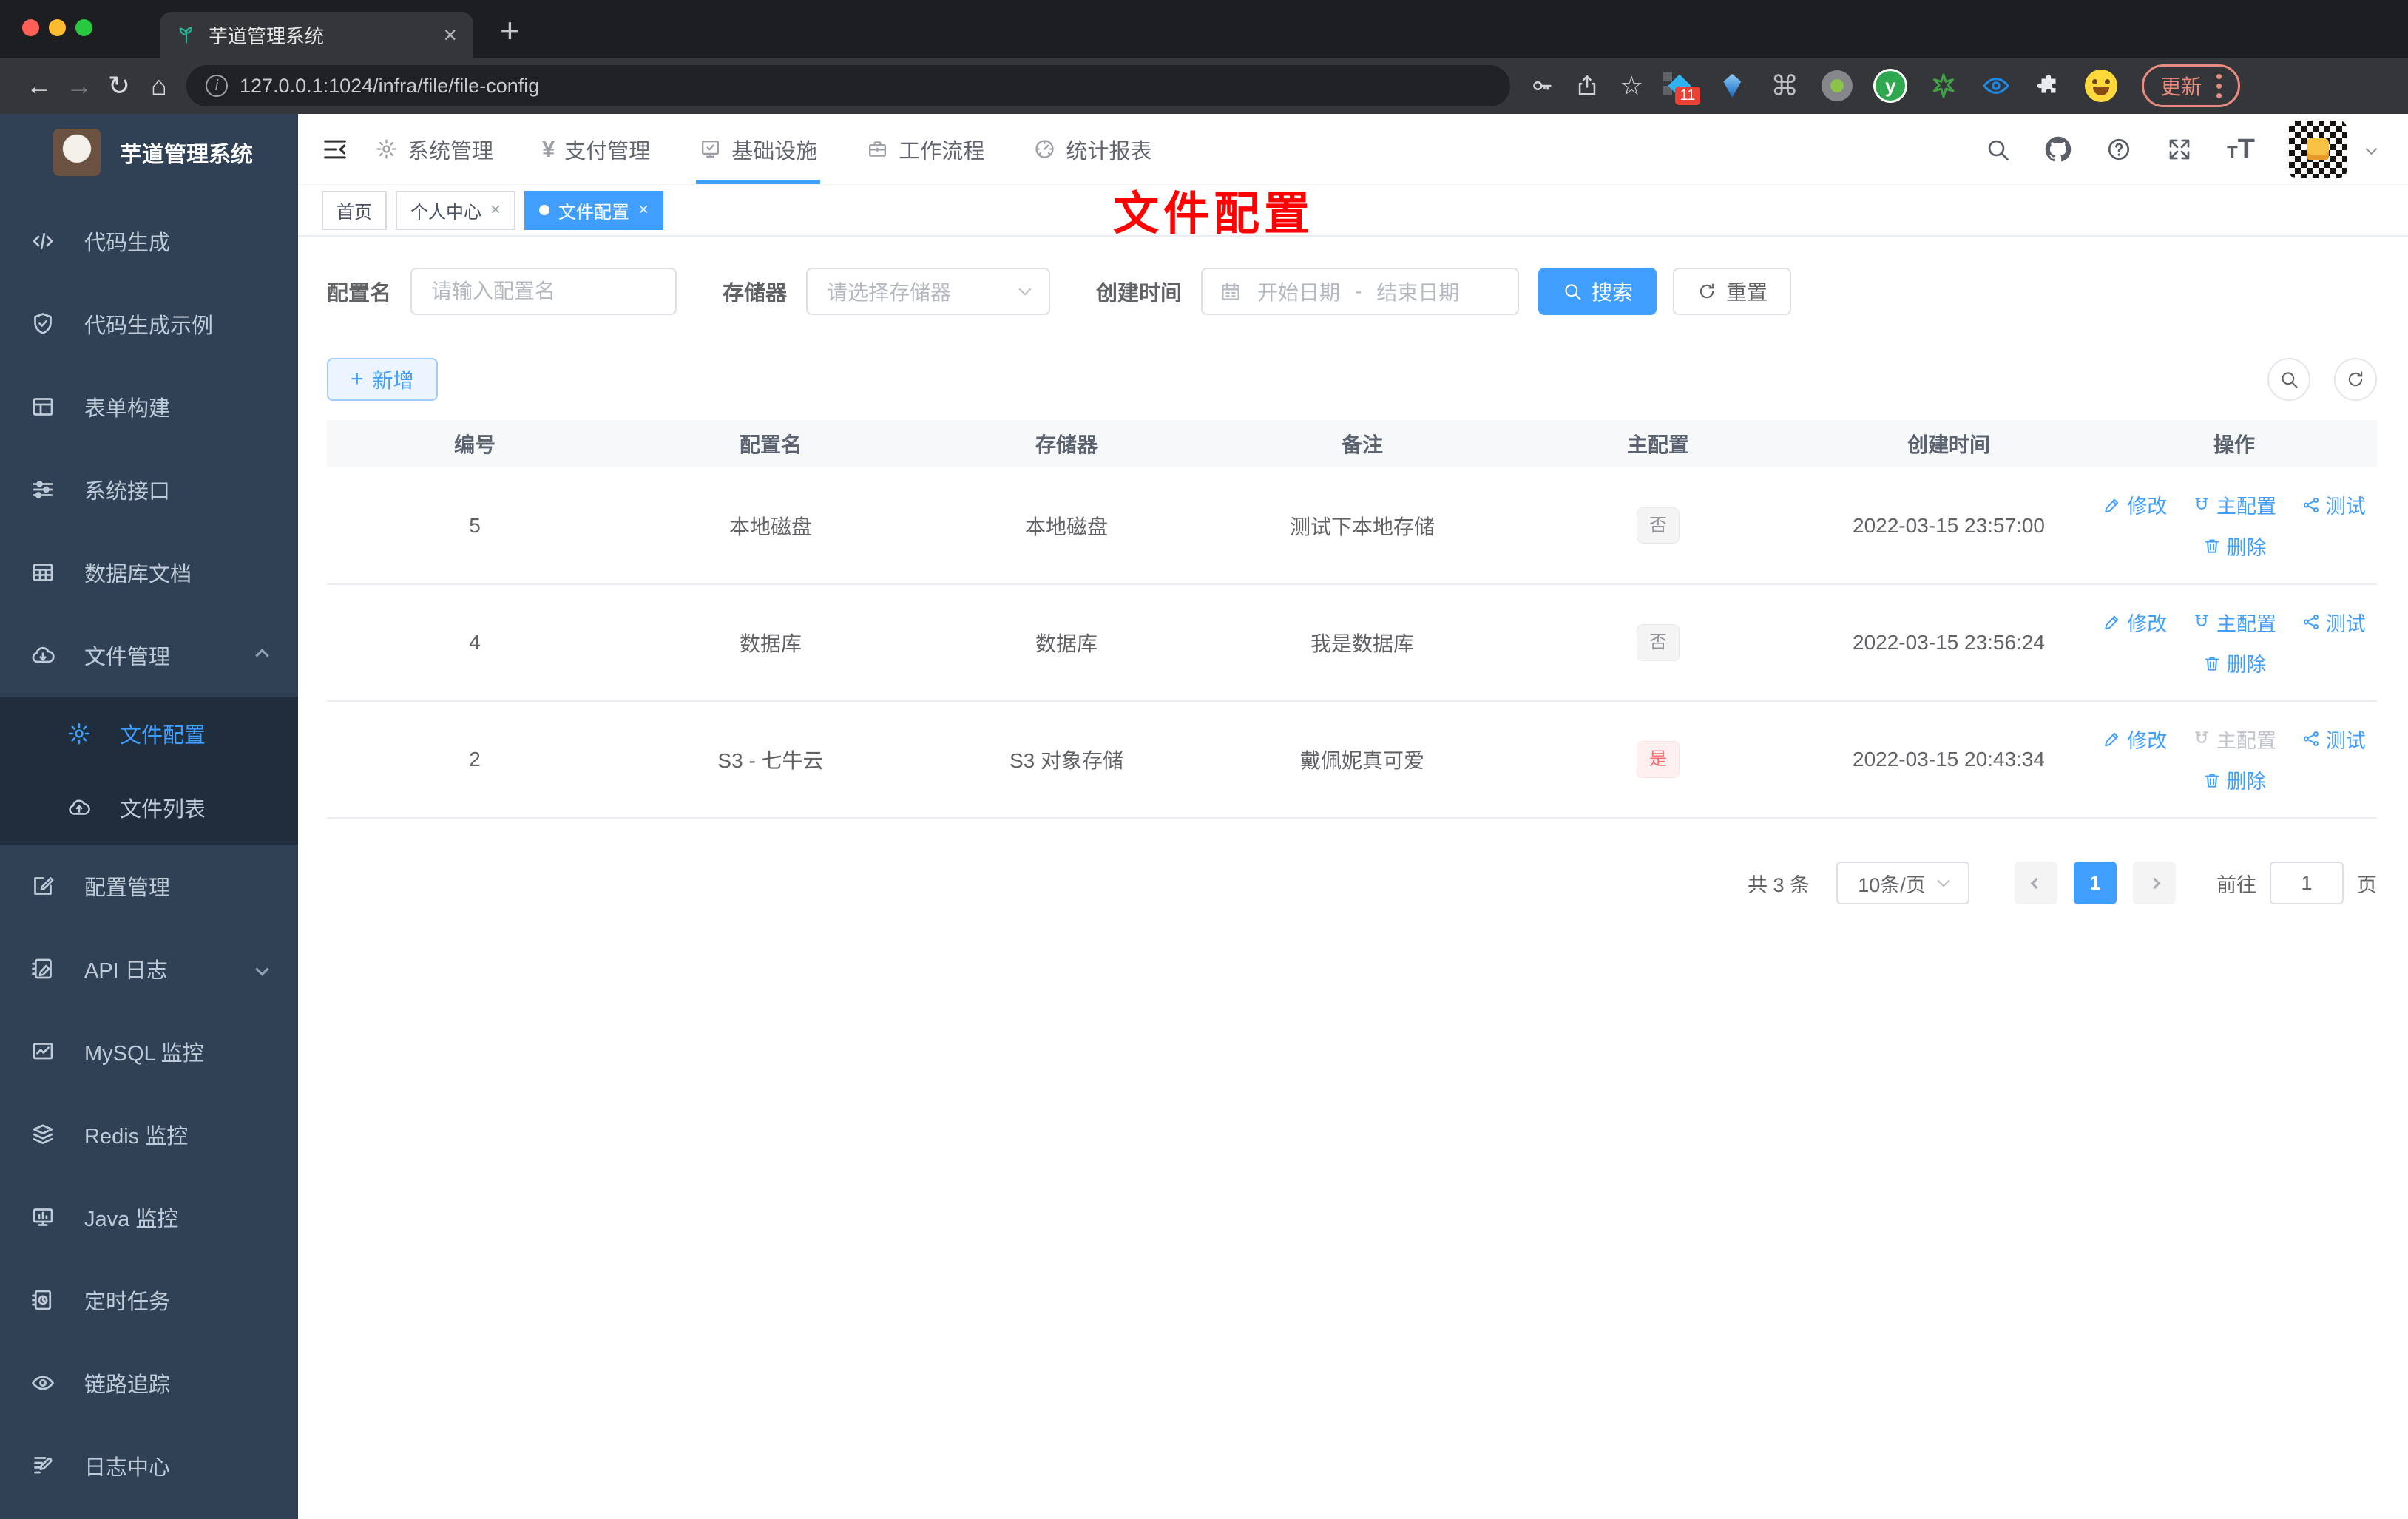  I want to click on fullscreen-icon, so click(2179, 149).